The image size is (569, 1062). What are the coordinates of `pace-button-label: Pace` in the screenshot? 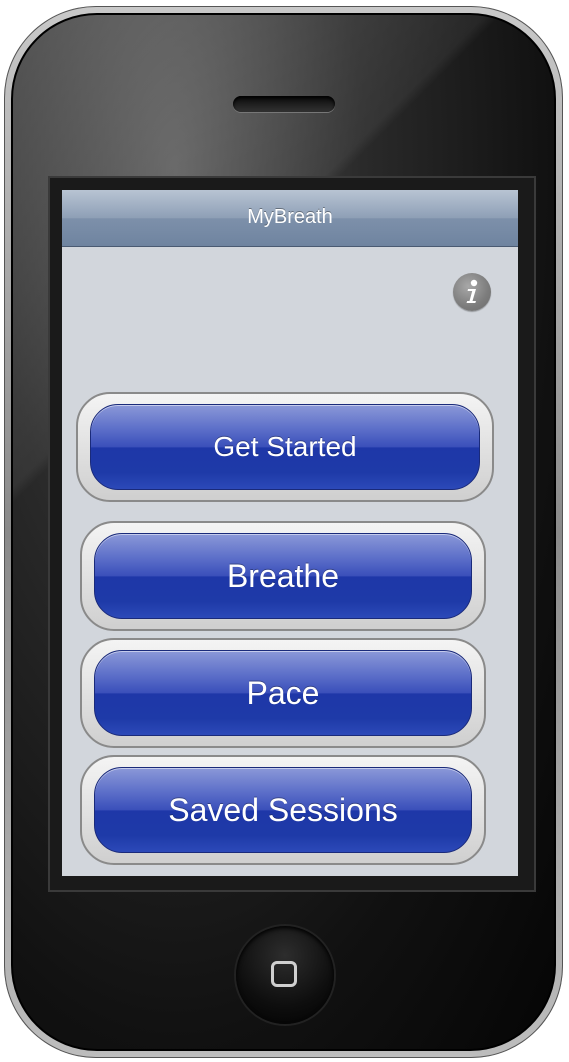 It's located at (283, 692).